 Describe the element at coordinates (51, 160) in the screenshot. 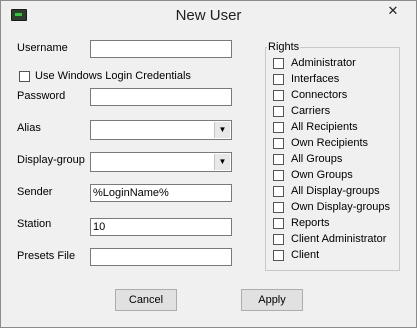

I see `display-group-label: Display-group` at that location.